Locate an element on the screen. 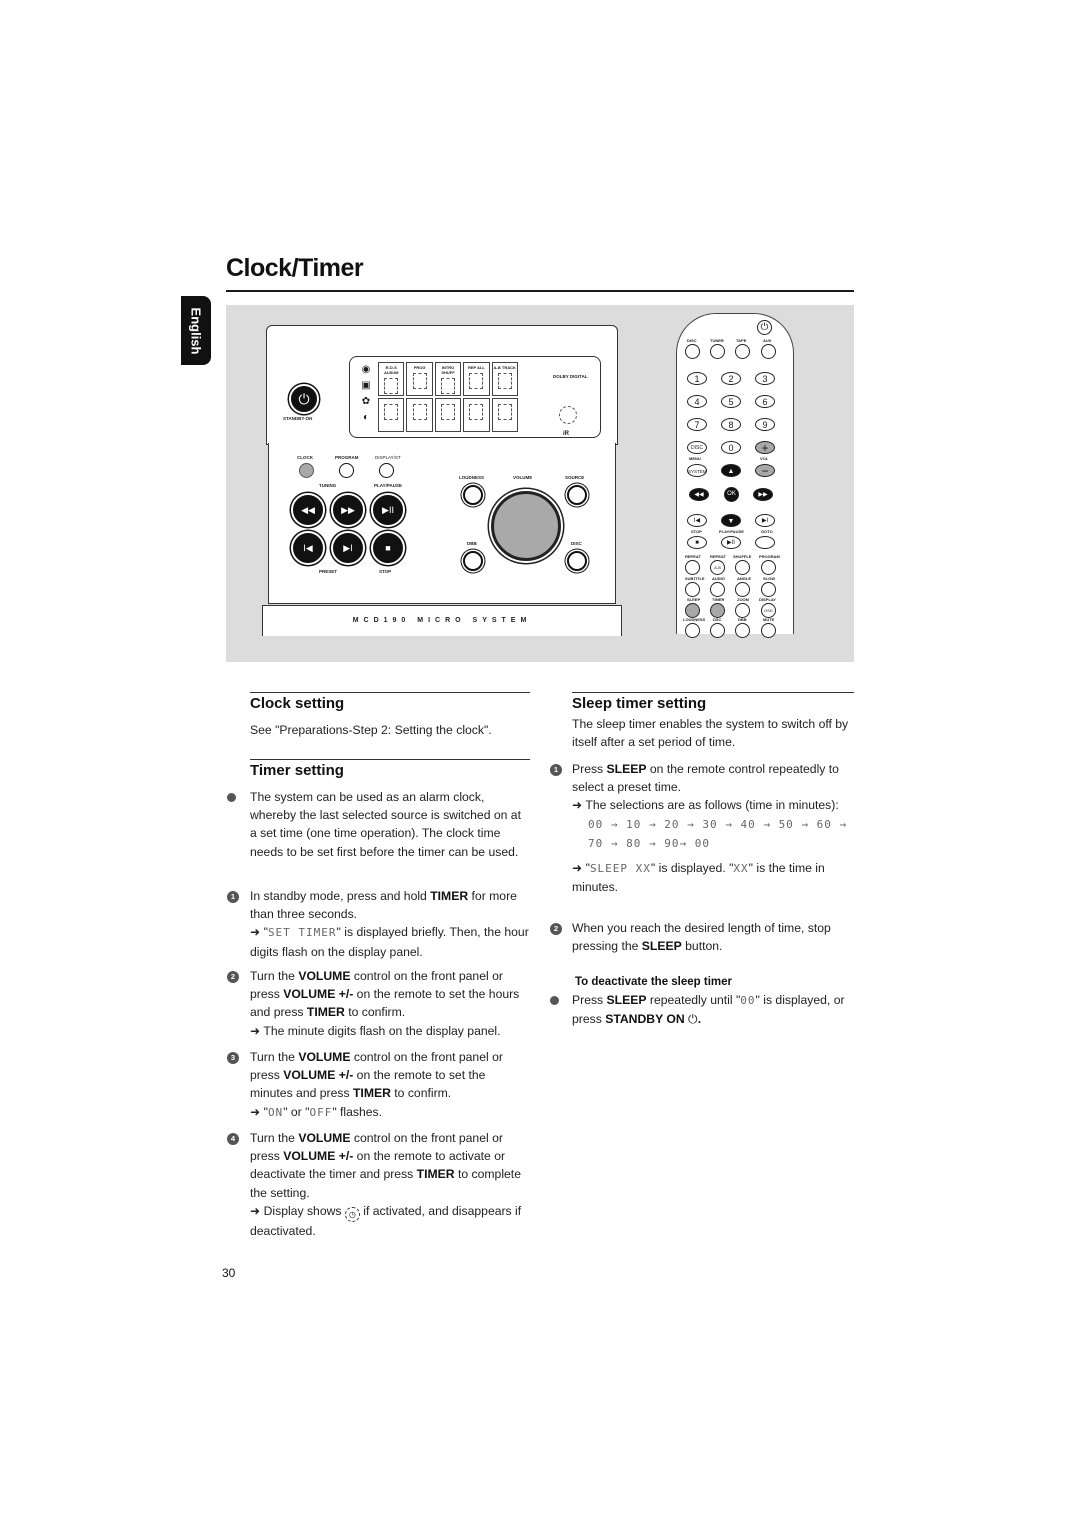  remote-forward-key: ▶▶ is located at coordinates (763, 494).